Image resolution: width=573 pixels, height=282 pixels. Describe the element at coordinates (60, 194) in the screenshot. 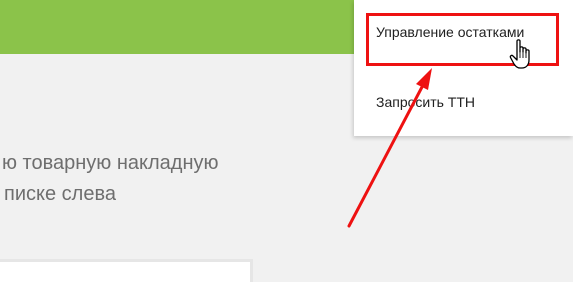

I see `empty-state-message-line-2: писке слева` at that location.